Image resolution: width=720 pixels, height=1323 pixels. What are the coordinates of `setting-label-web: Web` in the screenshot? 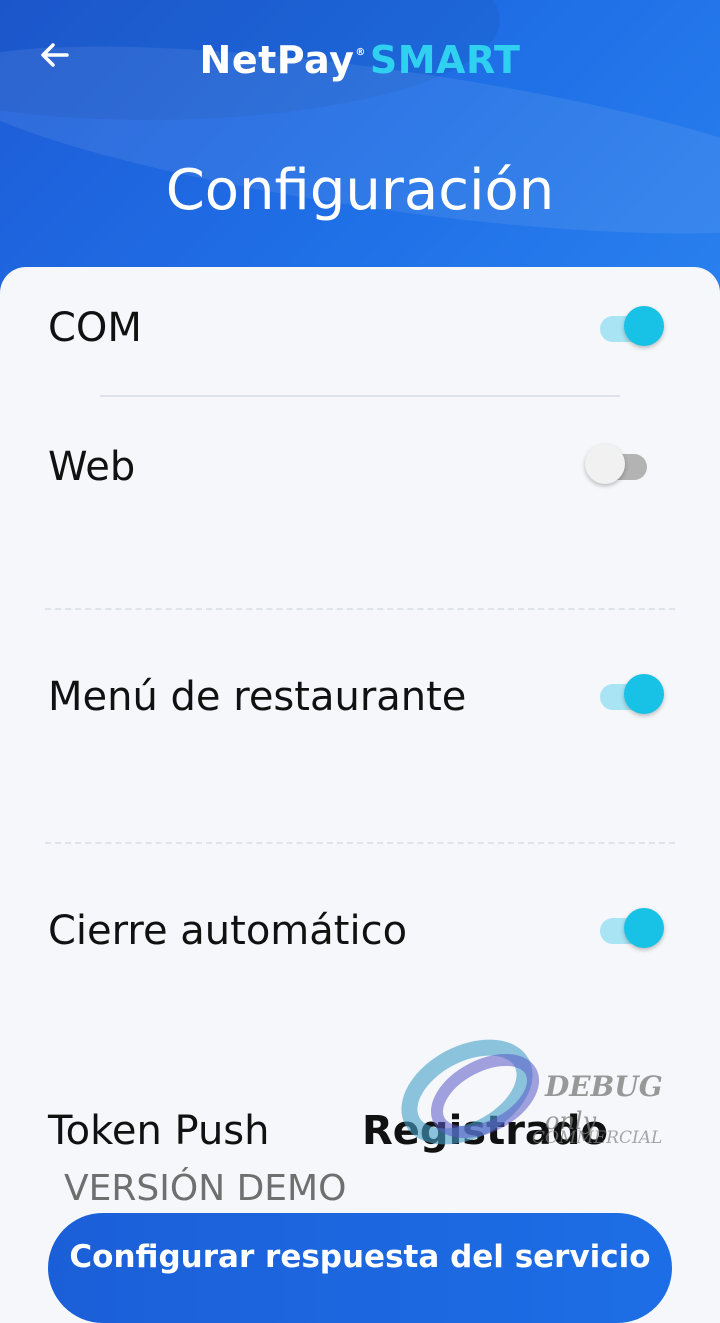 It's located at (92, 467).